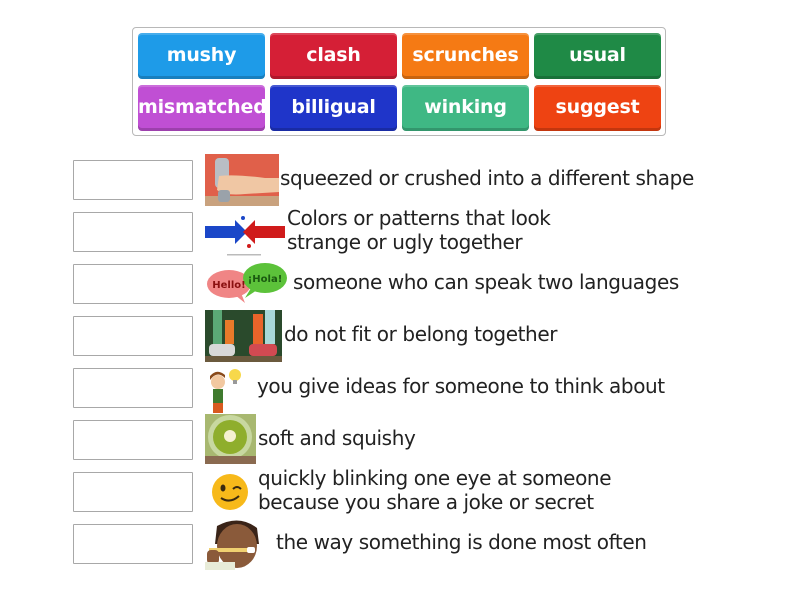 The width and height of the screenshot is (800, 600). What do you see at coordinates (243, 336) in the screenshot?
I see `mismatched-socks-image` at bounding box center [243, 336].